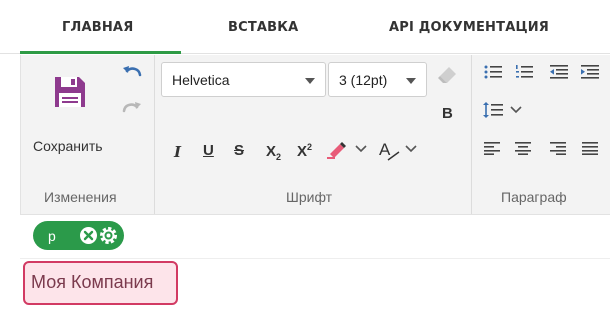 Image resolution: width=610 pixels, height=324 pixels. I want to click on save-button: Сохранить, so click(70, 110).